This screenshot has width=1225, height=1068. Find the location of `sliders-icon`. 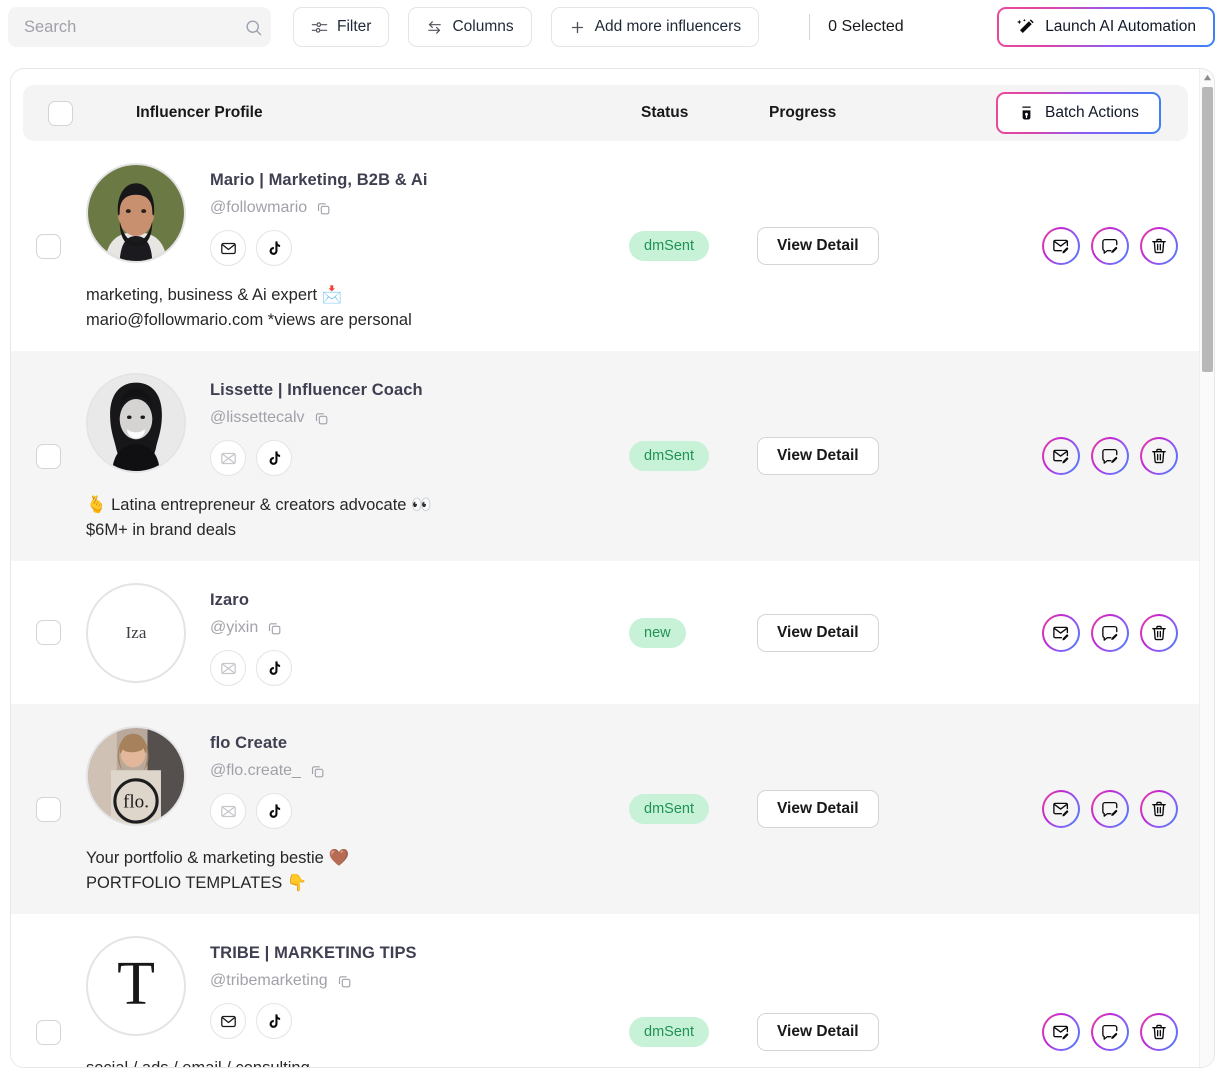

sliders-icon is located at coordinates (319, 27).